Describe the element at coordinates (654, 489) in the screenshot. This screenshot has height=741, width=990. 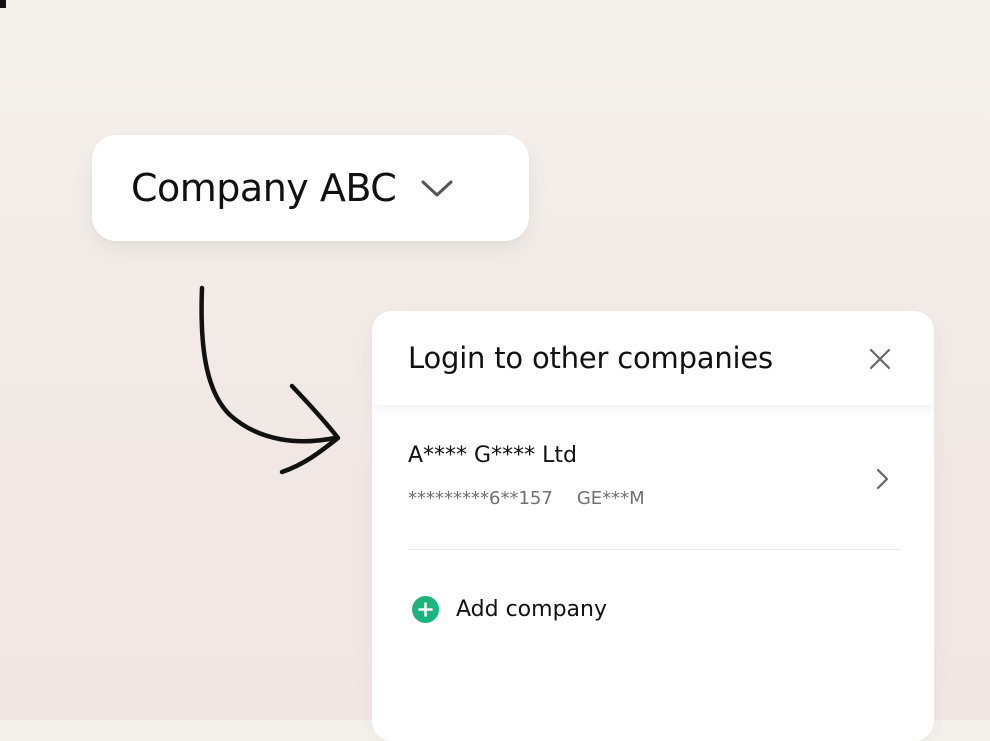
I see `company-list-item: A**** G**** Ltd *********6**157 GE***M` at that location.